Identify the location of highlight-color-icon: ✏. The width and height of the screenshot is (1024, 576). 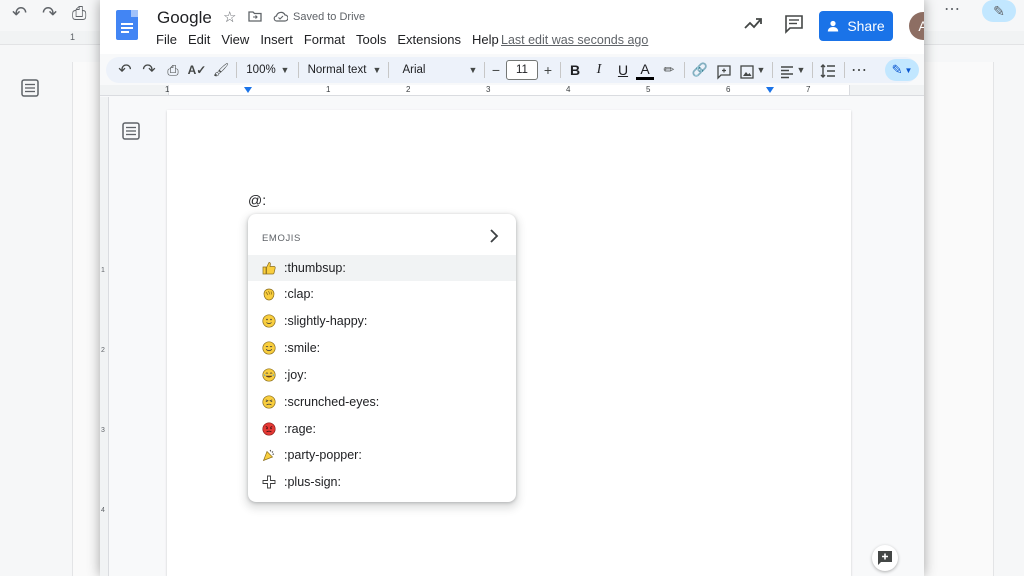
(669, 70).